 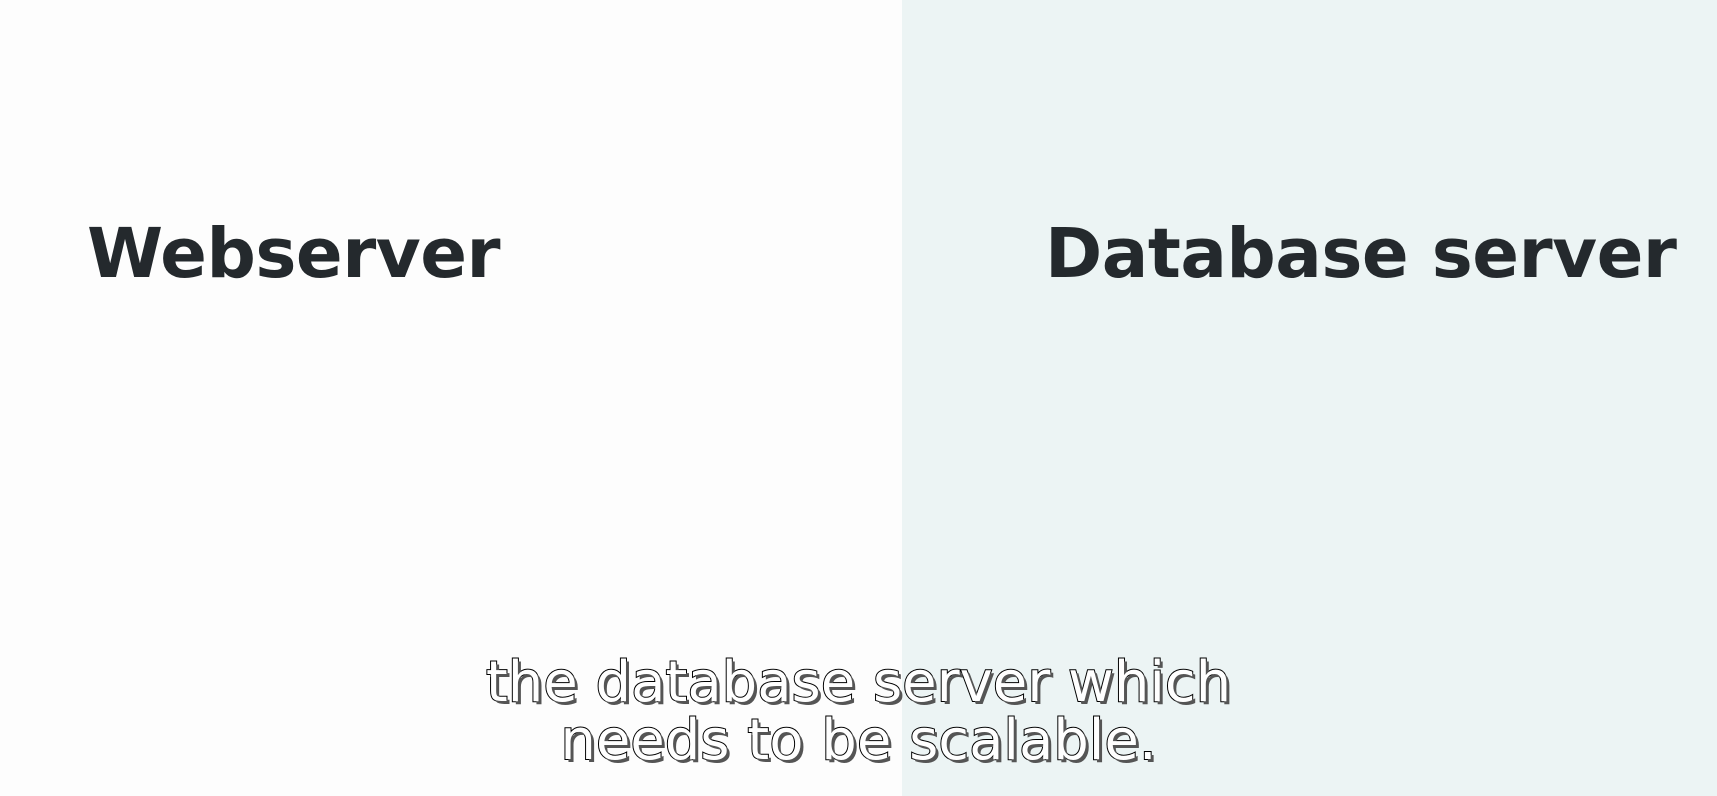 I want to click on subtitle-line-2: needs to be scalable., so click(x=858, y=740).